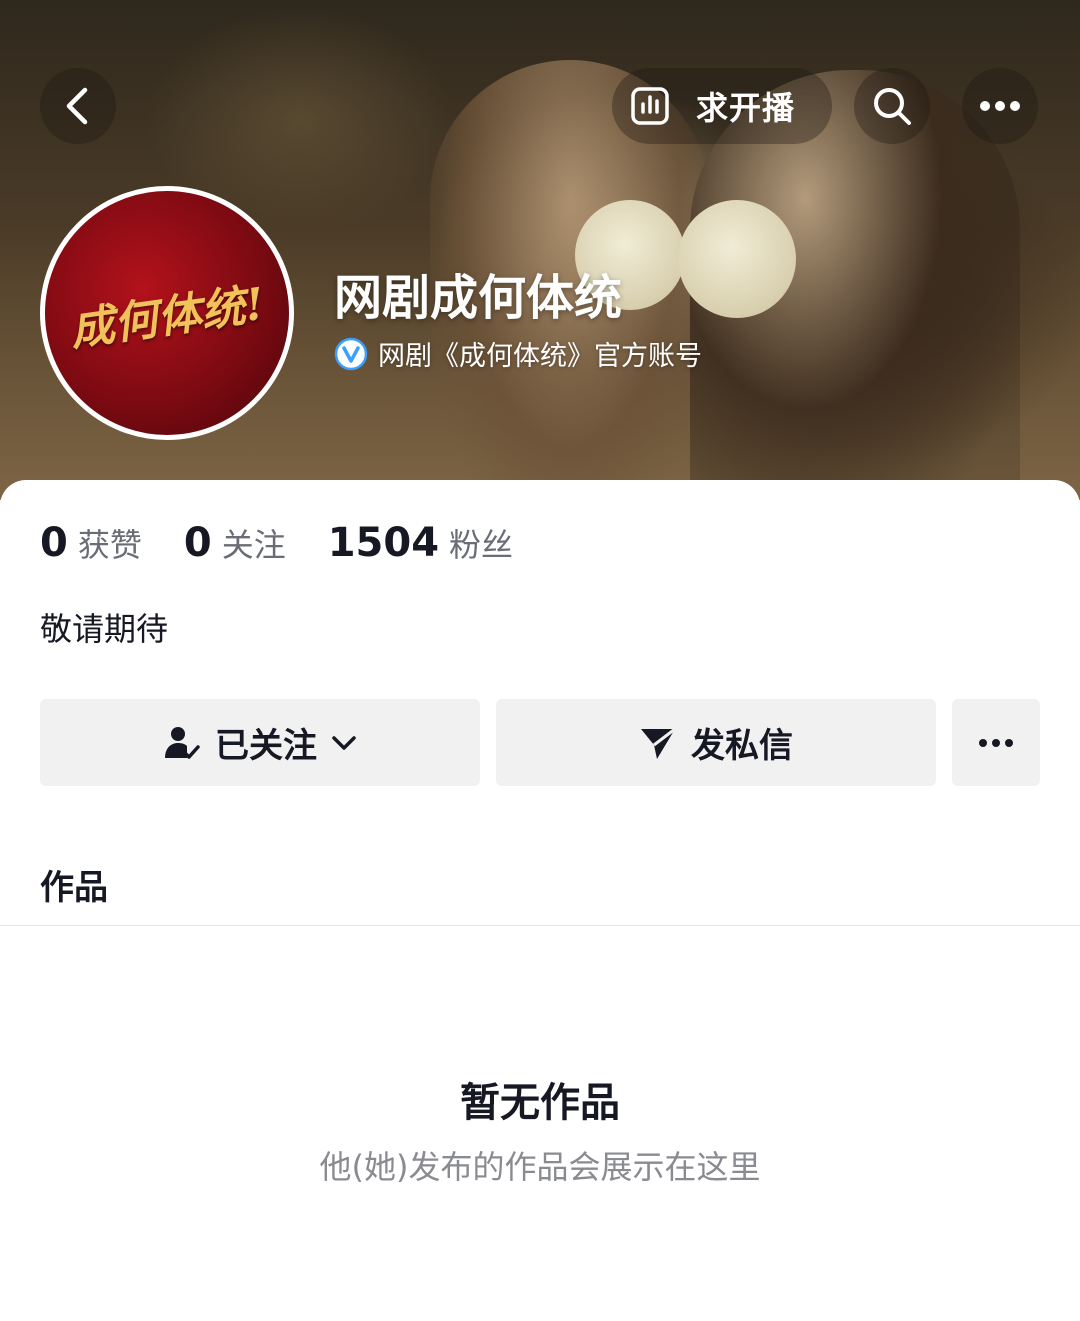 Image resolution: width=1080 pixels, height=1321 pixels. I want to click on empty-state-title: 暂无作品, so click(540, 1103).